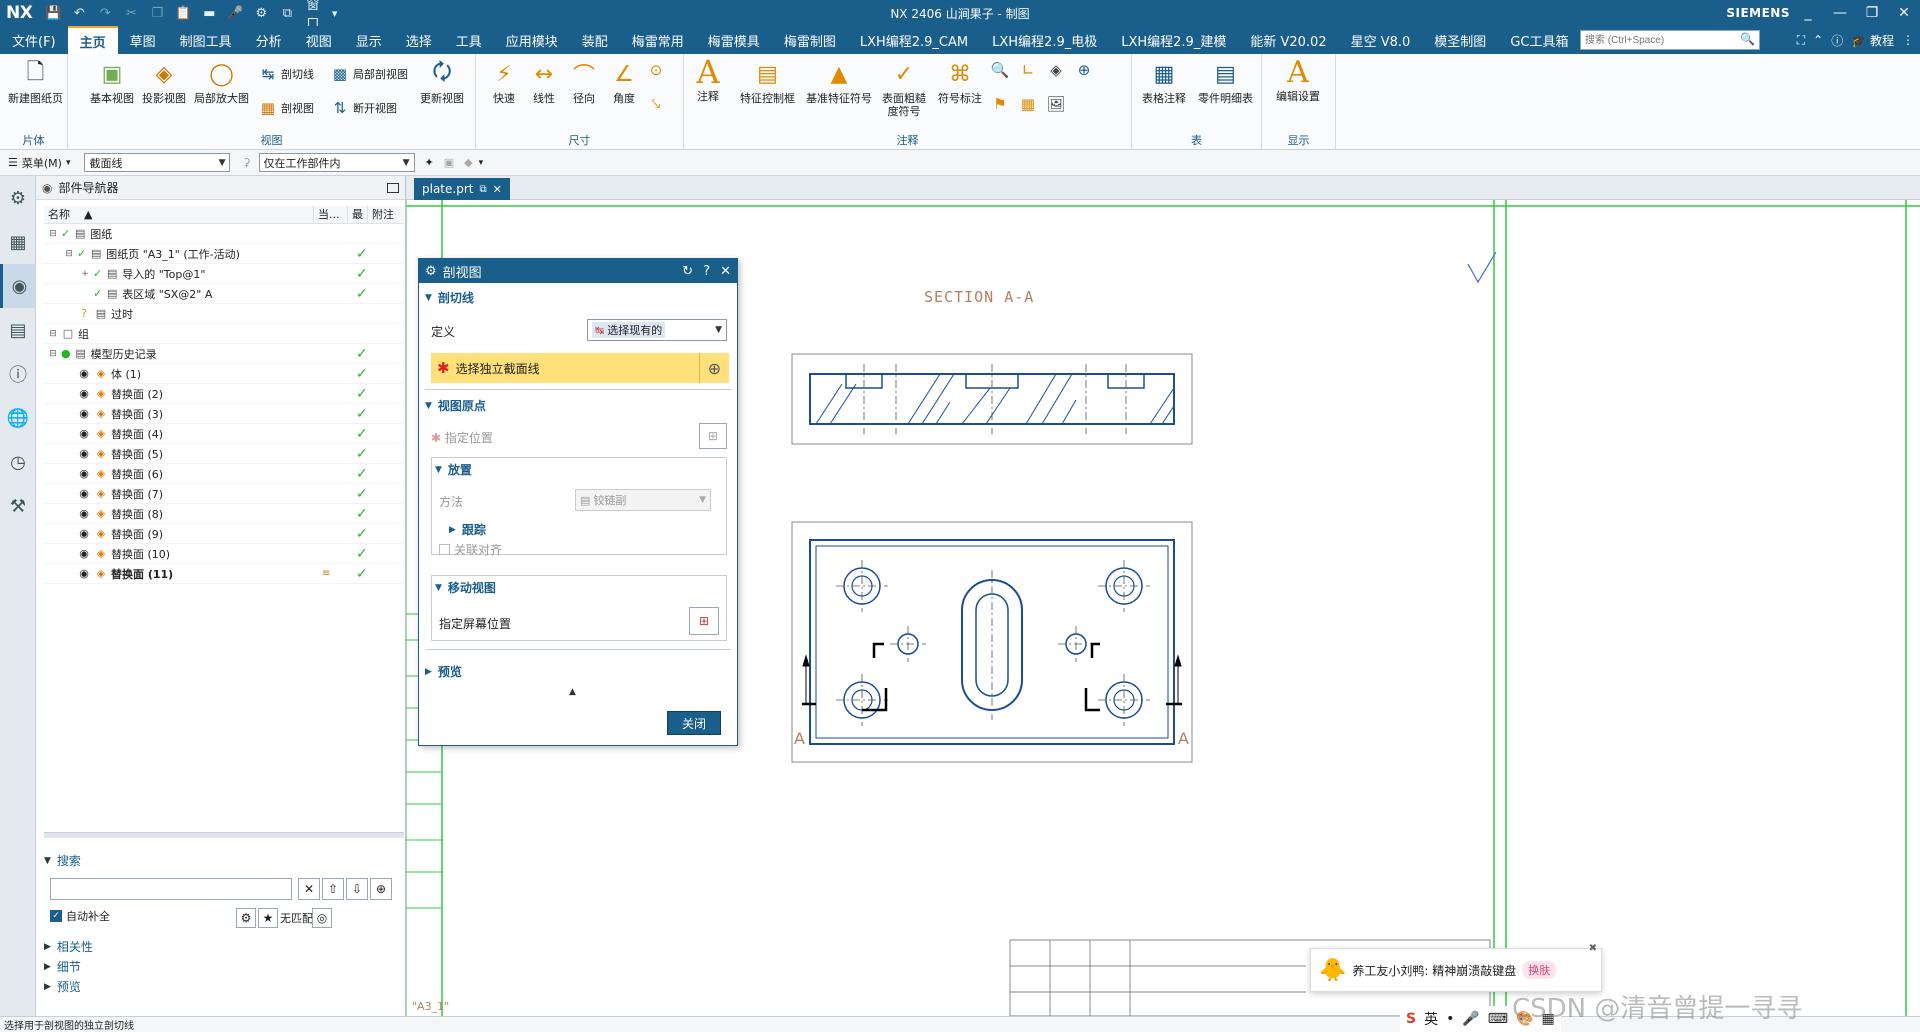 This screenshot has height=1032, width=1920. I want to click on select-assembly-icon: ▣, so click(449, 162).